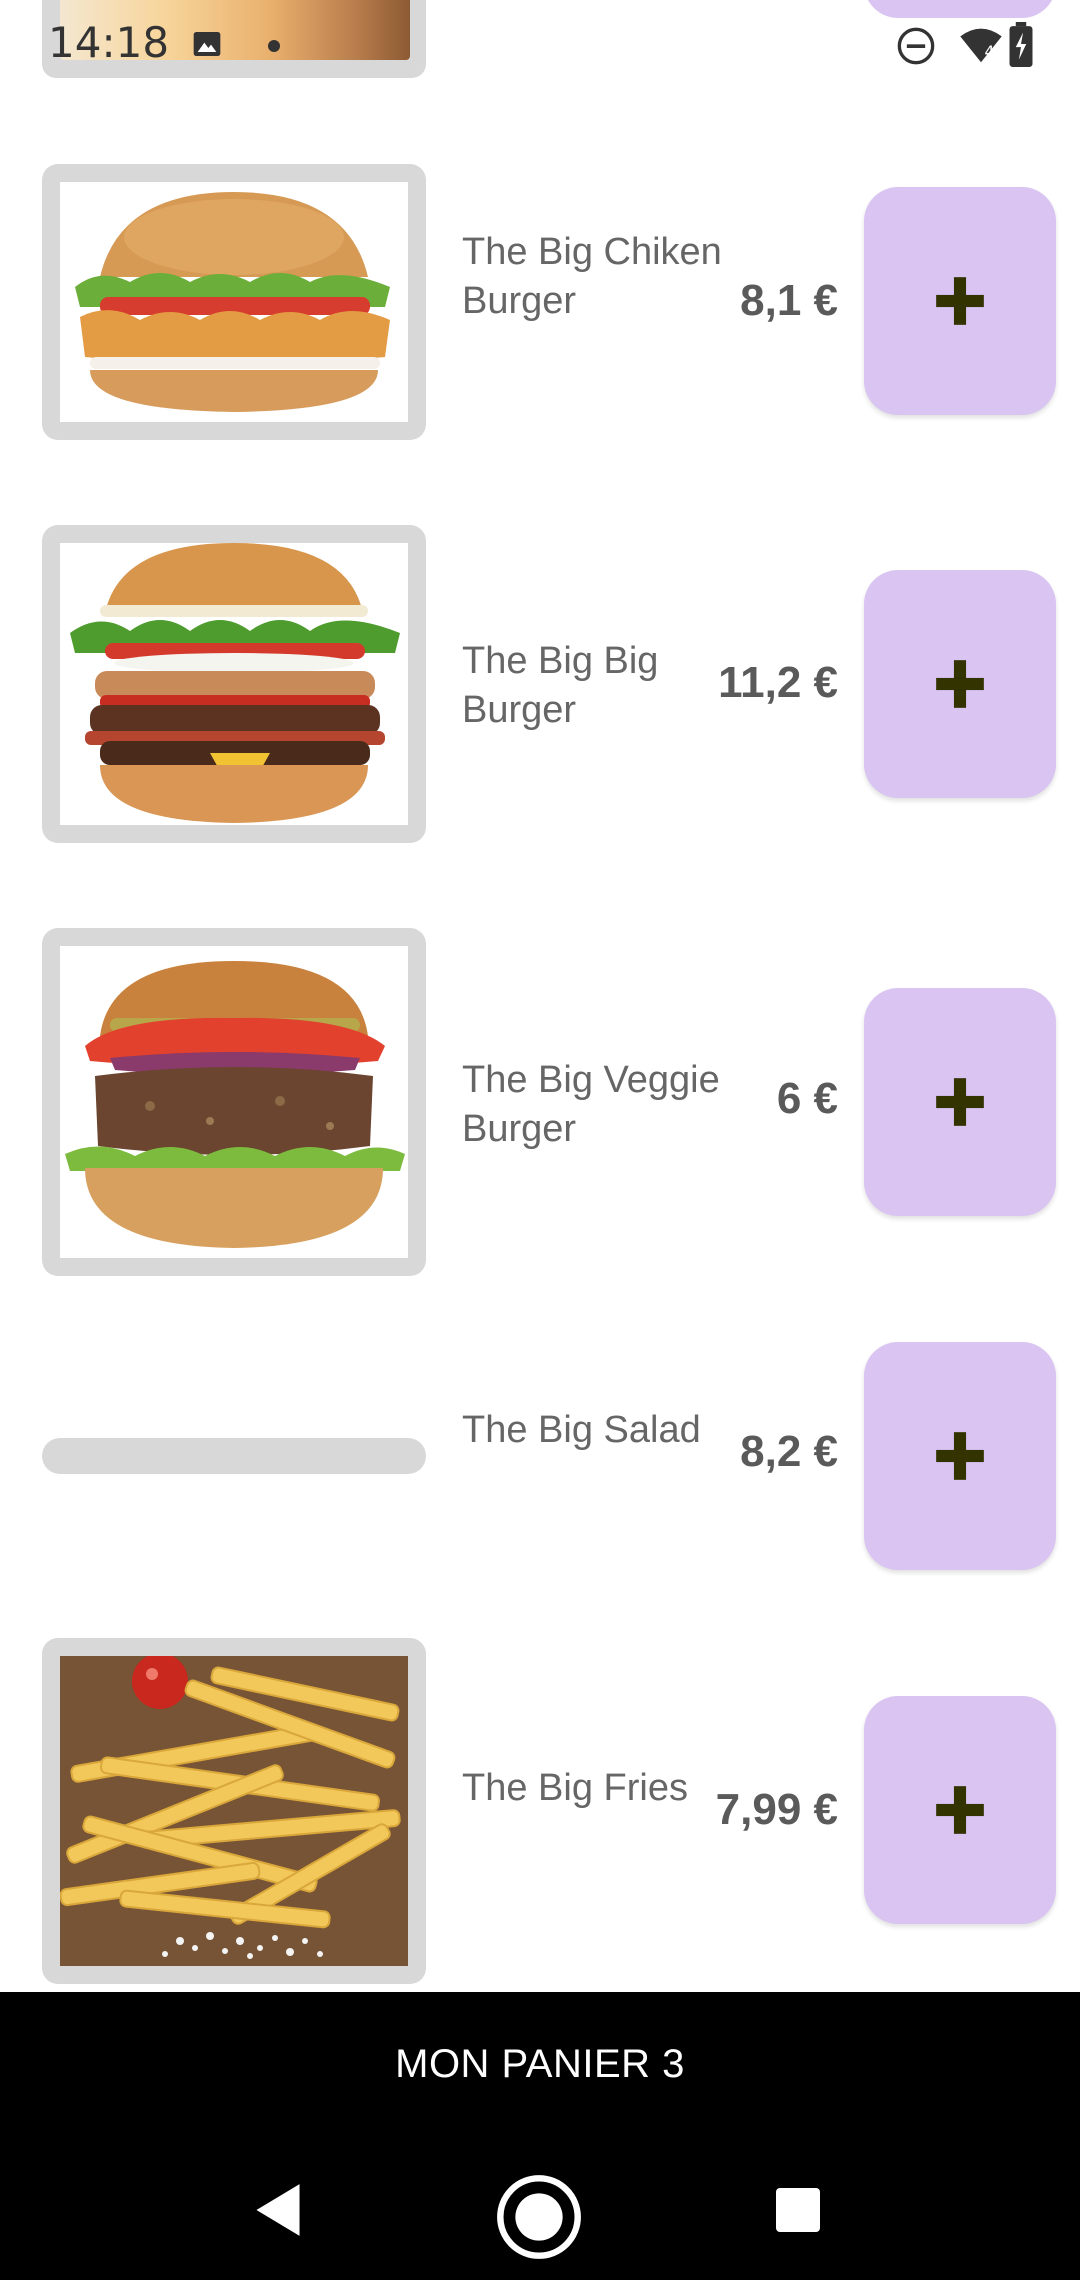  I want to click on do-not-disturb-icon, so click(916, 46).